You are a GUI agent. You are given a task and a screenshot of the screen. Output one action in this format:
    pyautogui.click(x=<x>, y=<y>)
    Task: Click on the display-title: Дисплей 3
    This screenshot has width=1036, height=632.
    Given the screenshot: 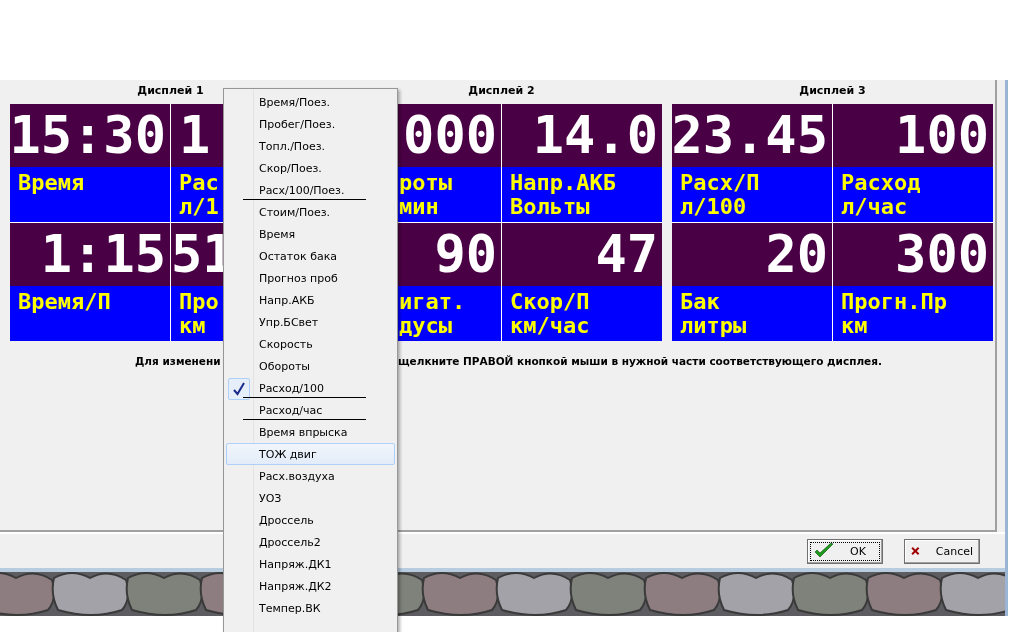 What is the action you would take?
    pyautogui.click(x=832, y=91)
    